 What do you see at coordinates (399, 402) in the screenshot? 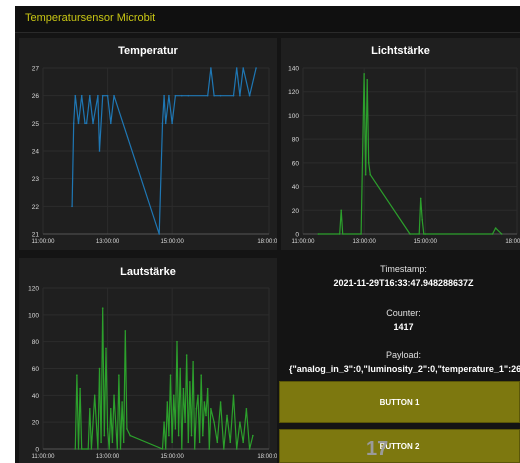
I see `button-1: BUTTON 1` at bounding box center [399, 402].